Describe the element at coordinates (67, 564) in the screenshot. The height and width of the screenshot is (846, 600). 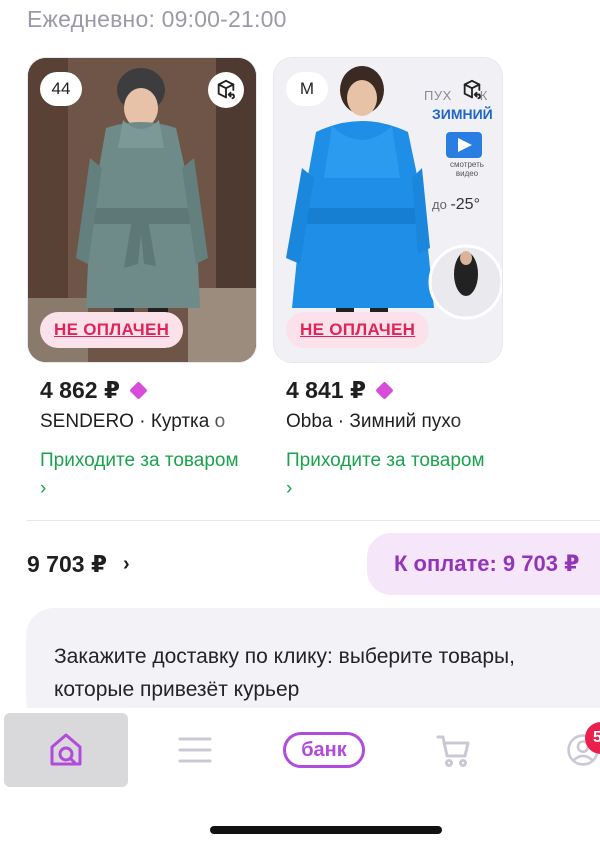
I see `order-total-amount: 9 703 ₽` at that location.